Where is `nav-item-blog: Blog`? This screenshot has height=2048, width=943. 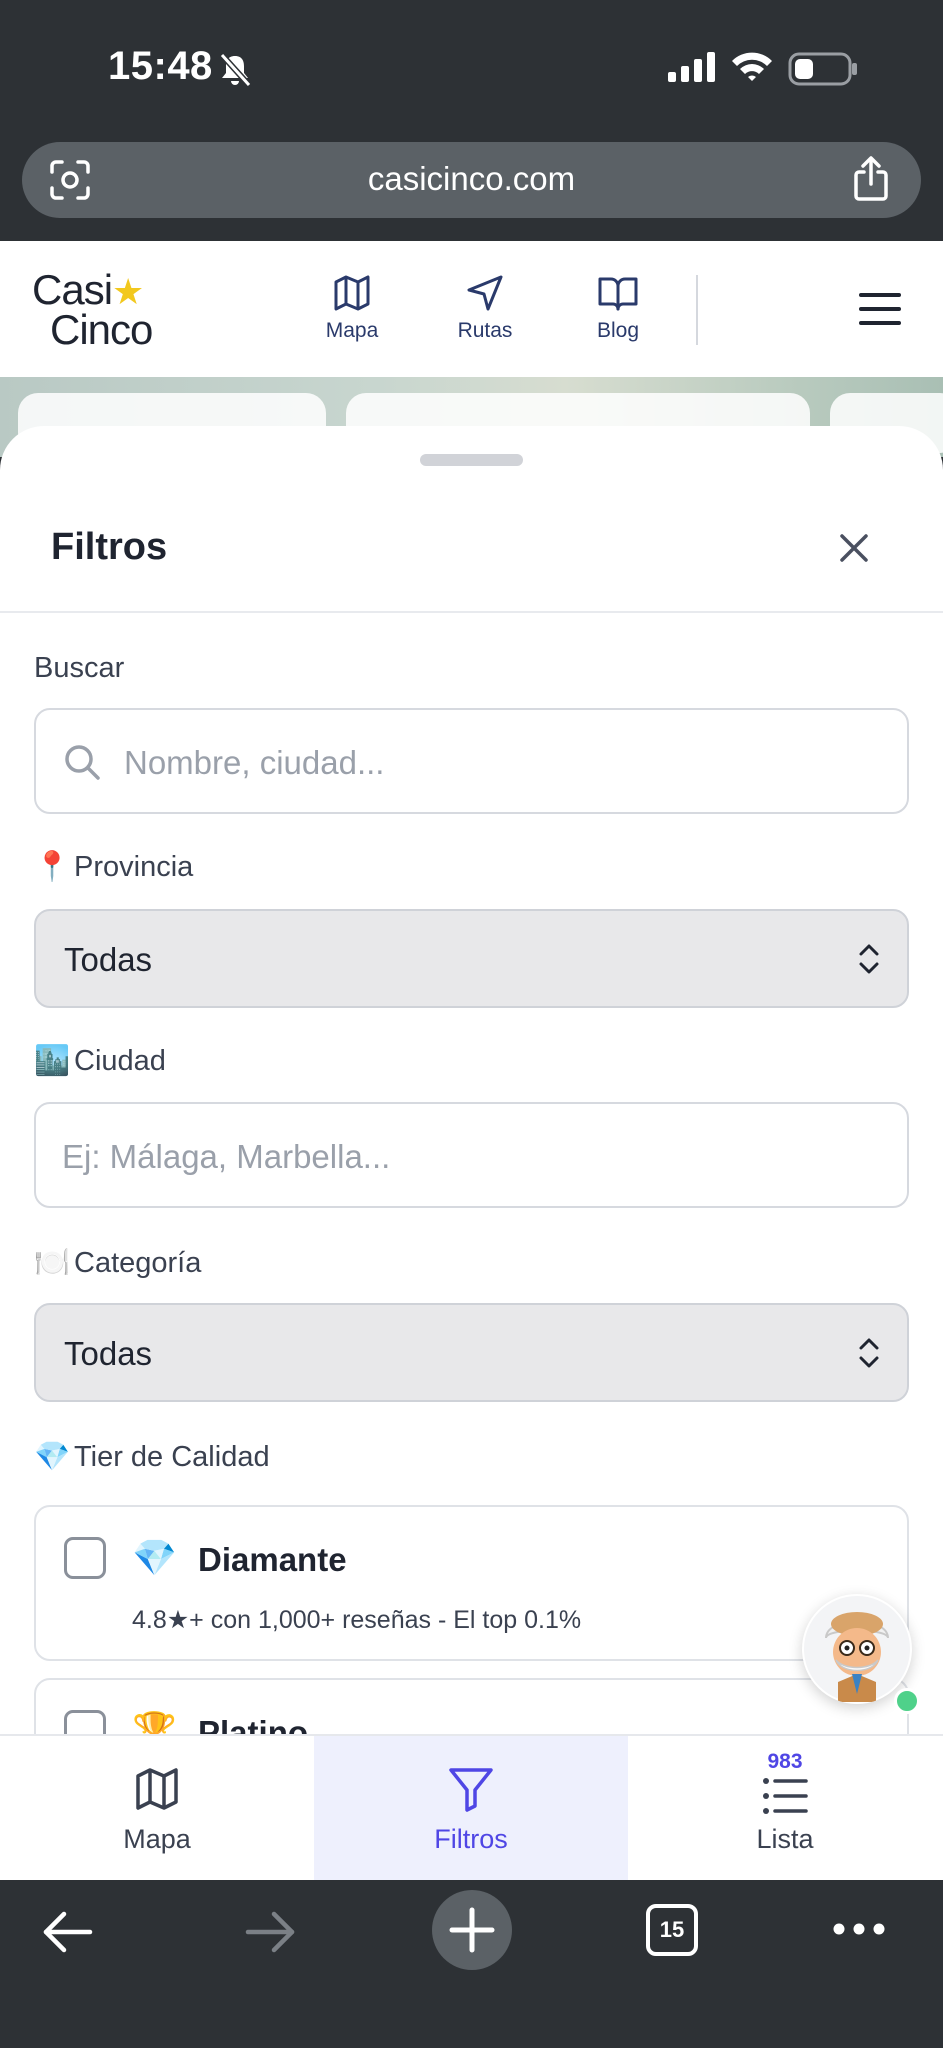
nav-item-blog: Blog is located at coordinates (618, 308).